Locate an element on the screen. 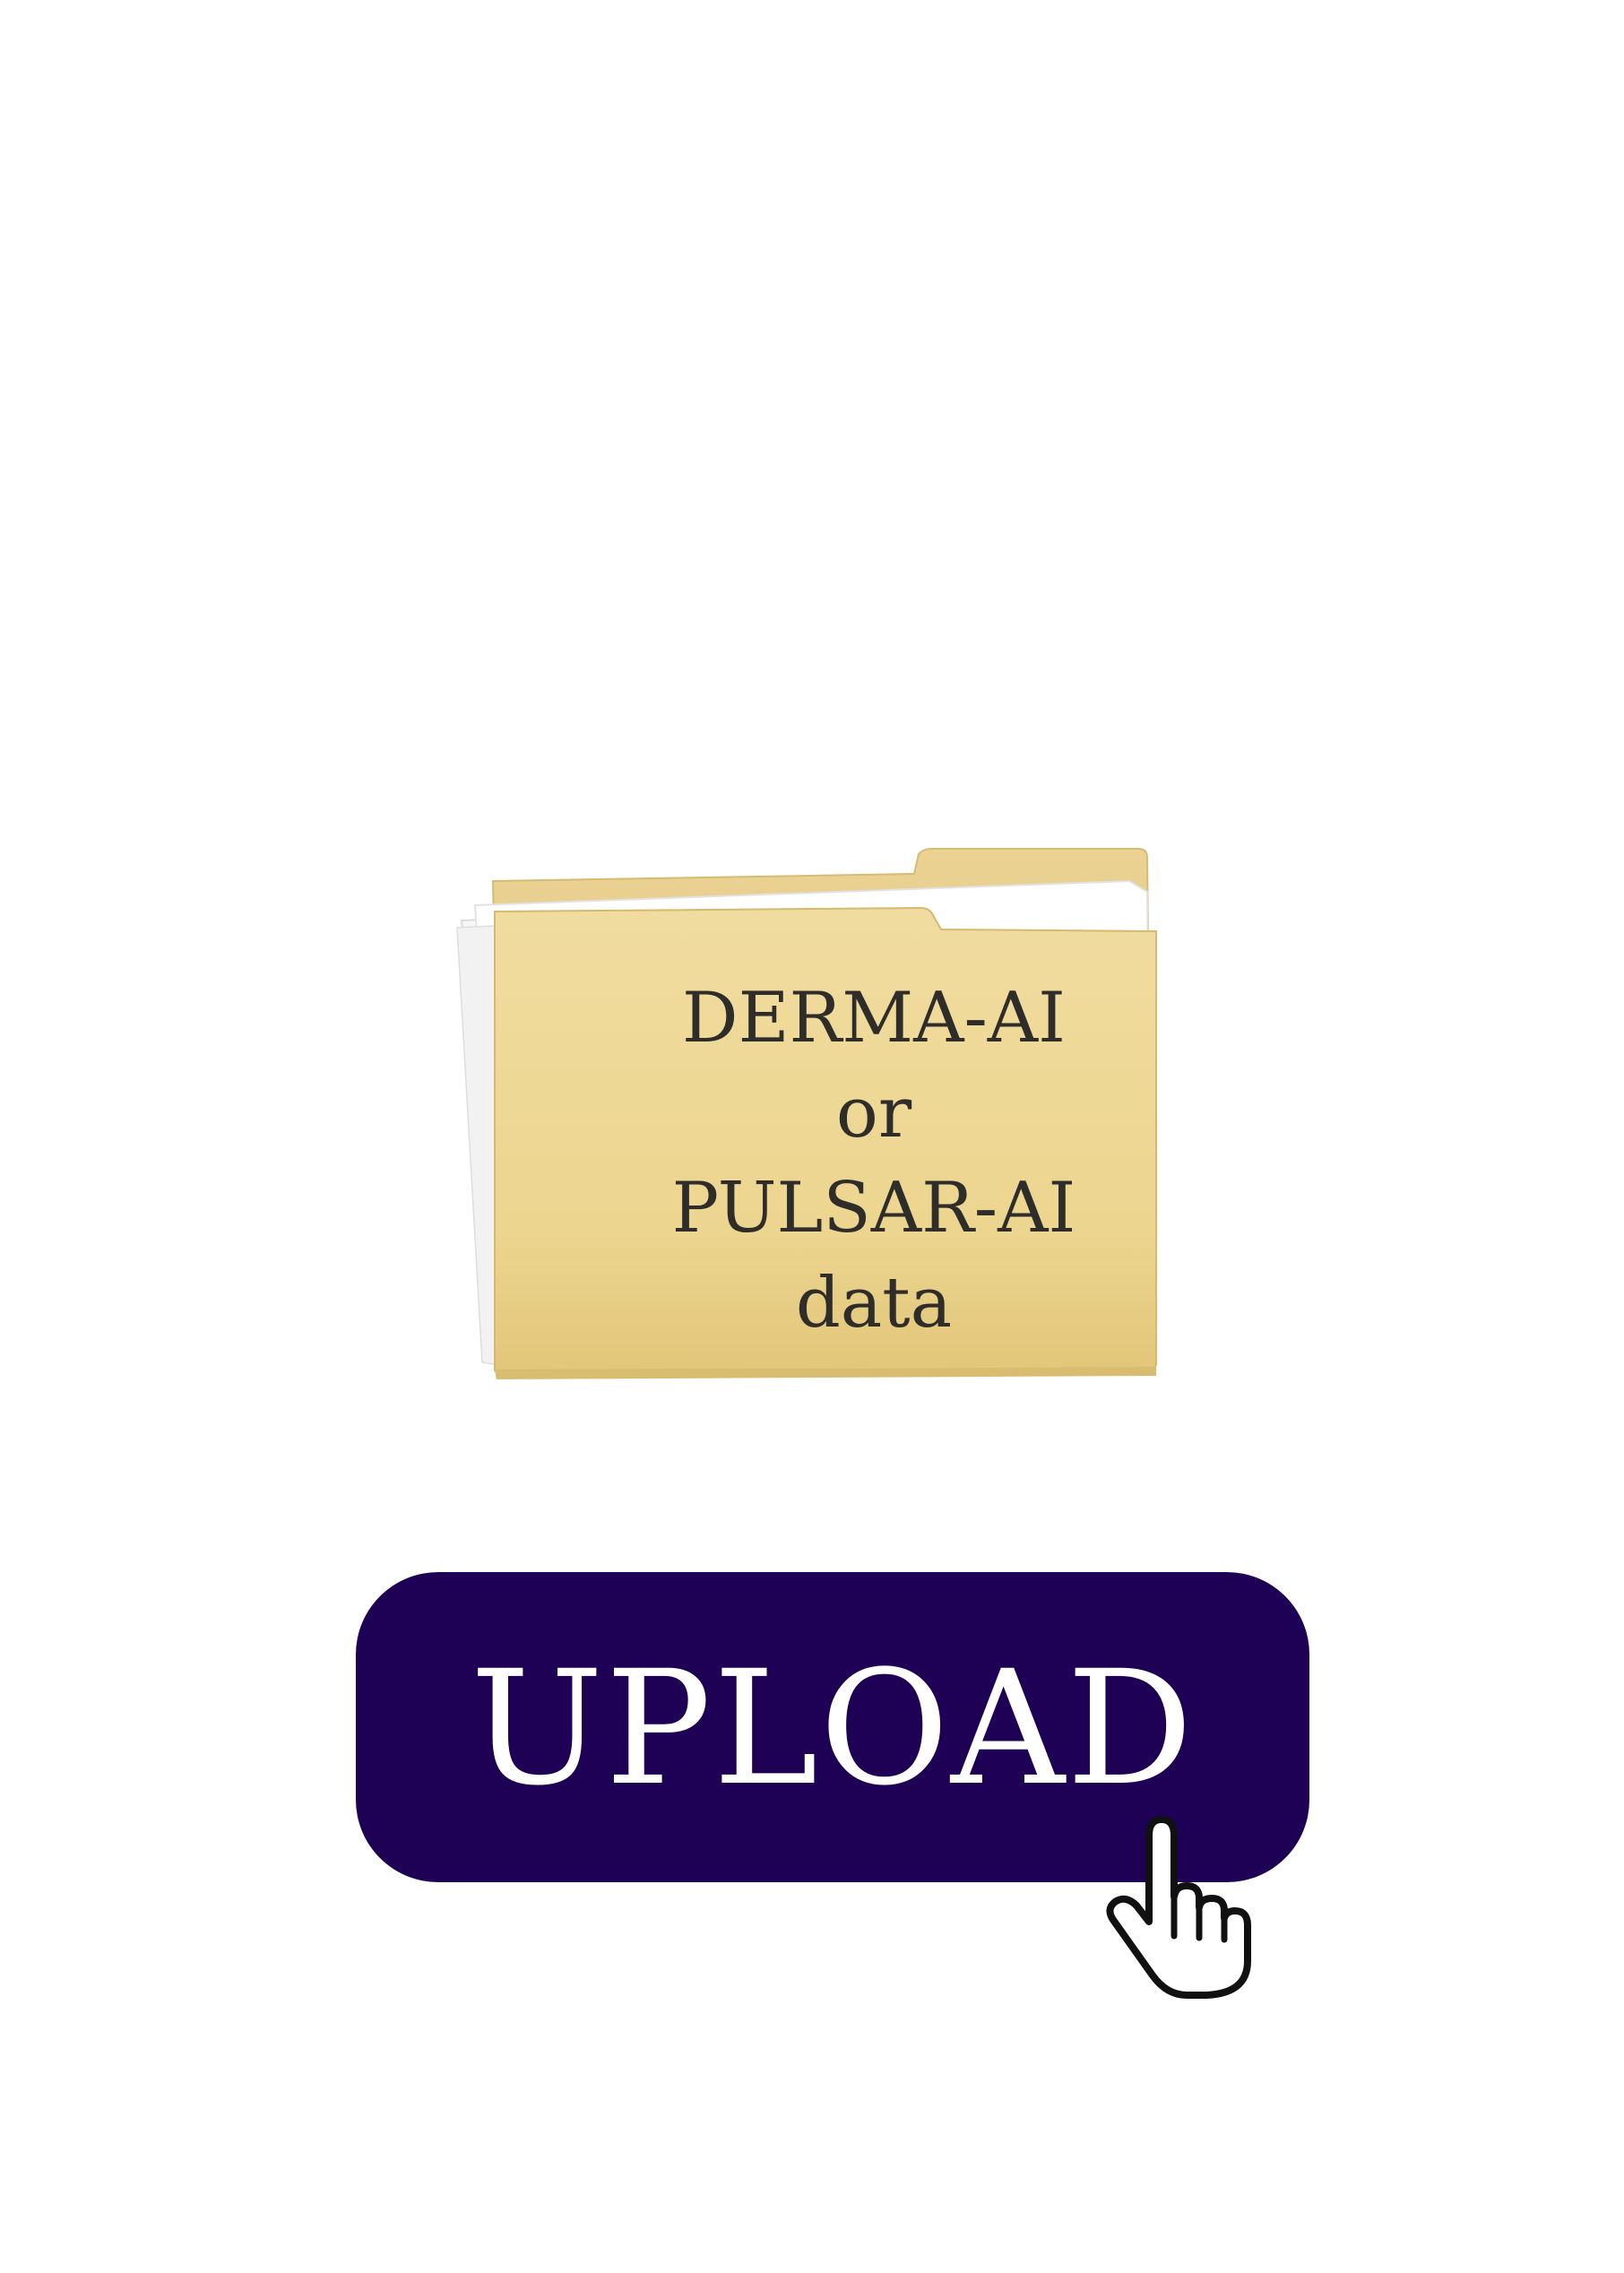 The image size is (1624, 2273). folder-label-line-3: PULSAR-AI is located at coordinates (873, 1208).